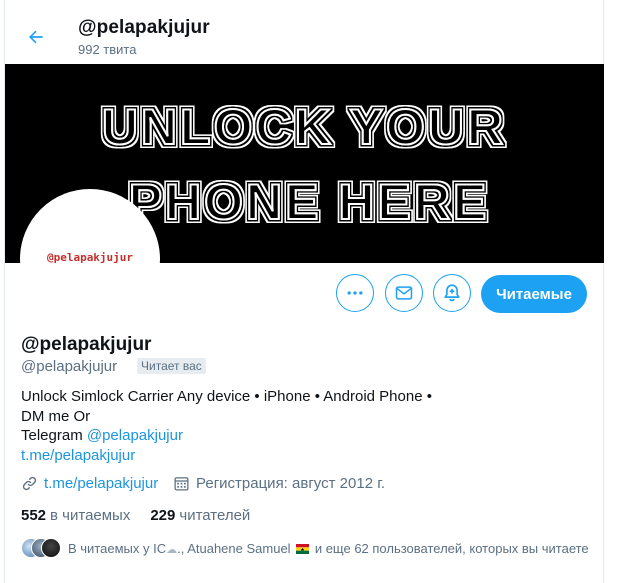 The image size is (617, 583). Describe the element at coordinates (215, 515) in the screenshot. I see `followers-label: читателей` at that location.